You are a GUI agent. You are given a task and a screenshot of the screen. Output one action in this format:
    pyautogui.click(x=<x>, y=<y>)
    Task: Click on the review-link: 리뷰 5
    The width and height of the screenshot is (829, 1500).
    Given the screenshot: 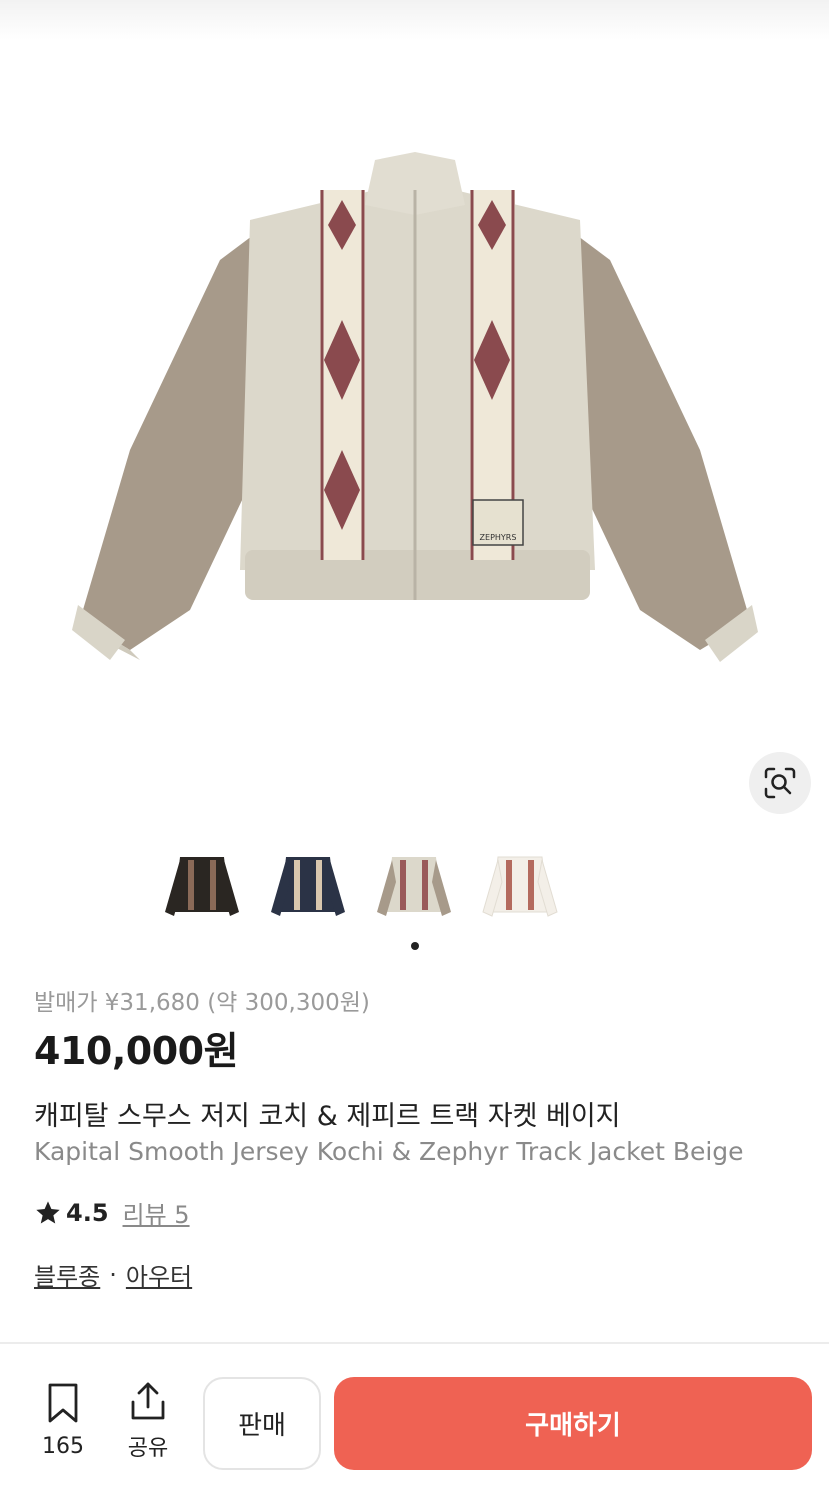 What is the action you would take?
    pyautogui.click(x=156, y=1212)
    